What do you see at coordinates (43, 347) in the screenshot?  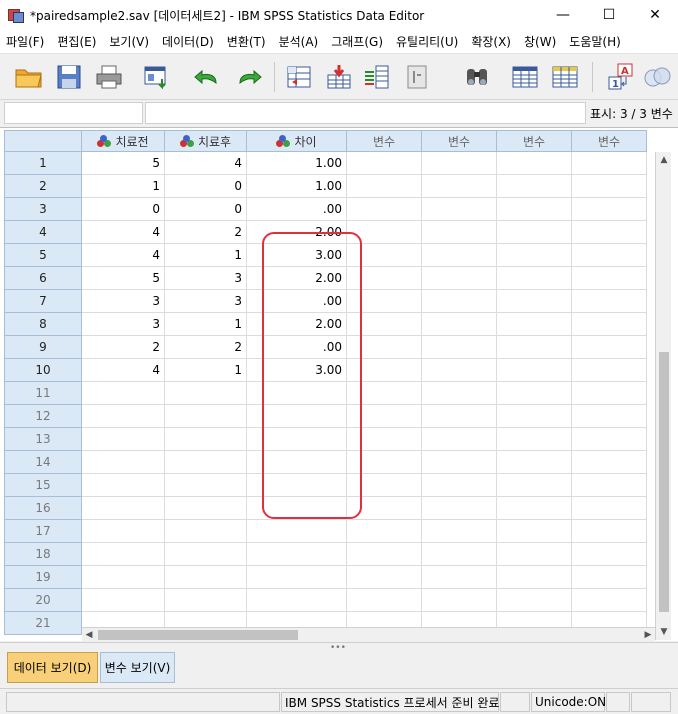 I see `row-header: 9` at bounding box center [43, 347].